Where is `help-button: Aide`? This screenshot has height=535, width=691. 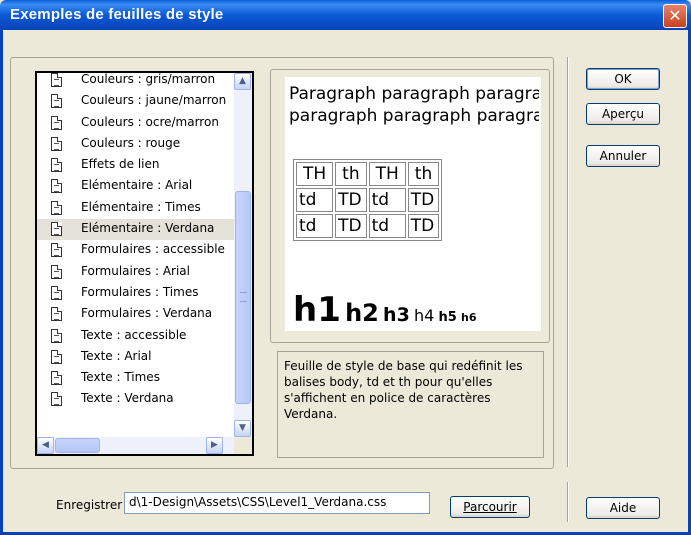
help-button: Aide is located at coordinates (623, 508).